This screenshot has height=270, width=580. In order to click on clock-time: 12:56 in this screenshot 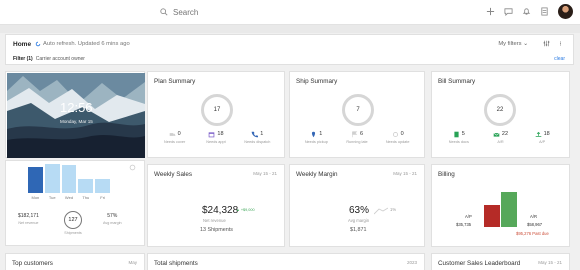, I will do `click(76, 107)`.